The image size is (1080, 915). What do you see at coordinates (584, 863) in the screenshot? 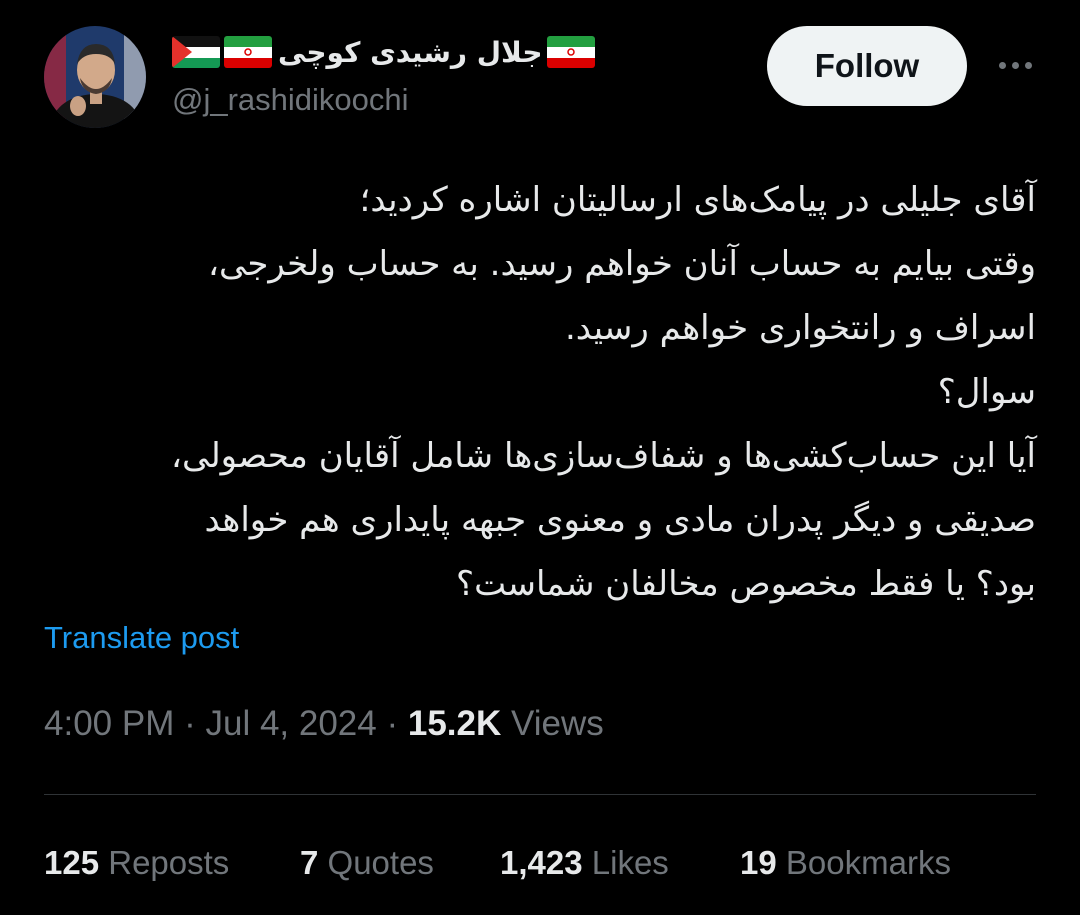
I see `likes-stat: 1,423 Likes` at bounding box center [584, 863].